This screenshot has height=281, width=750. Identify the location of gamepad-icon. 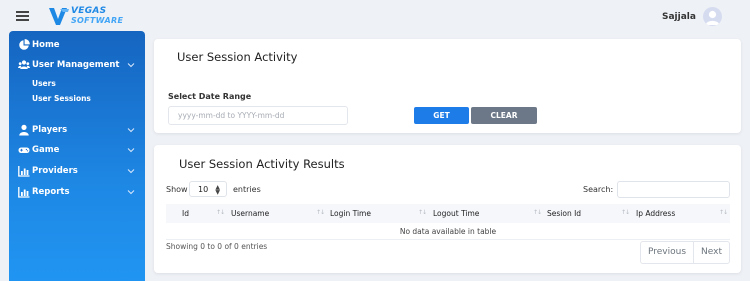
(24, 150).